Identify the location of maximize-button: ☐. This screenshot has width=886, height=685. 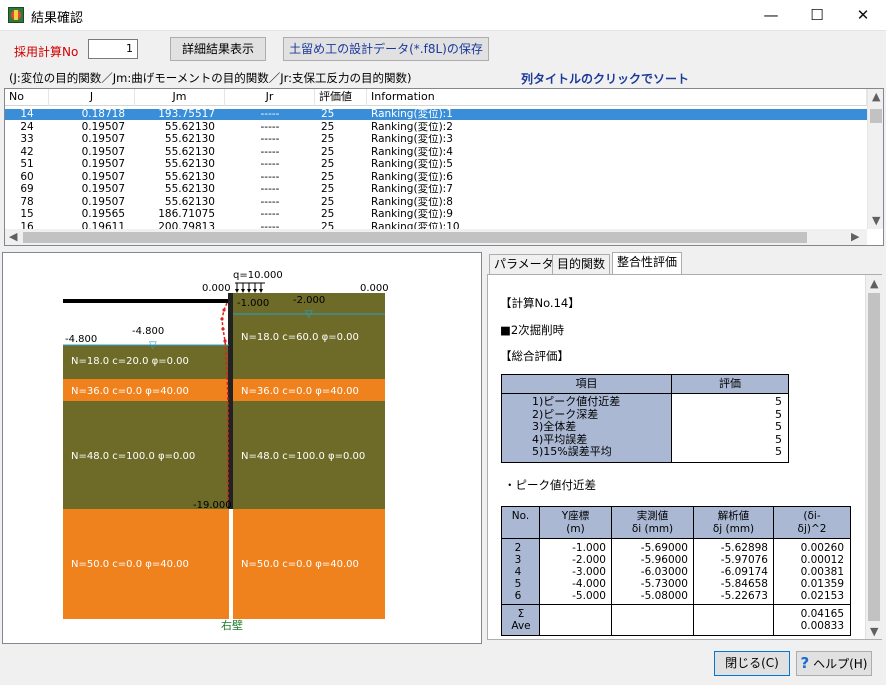
(817, 15).